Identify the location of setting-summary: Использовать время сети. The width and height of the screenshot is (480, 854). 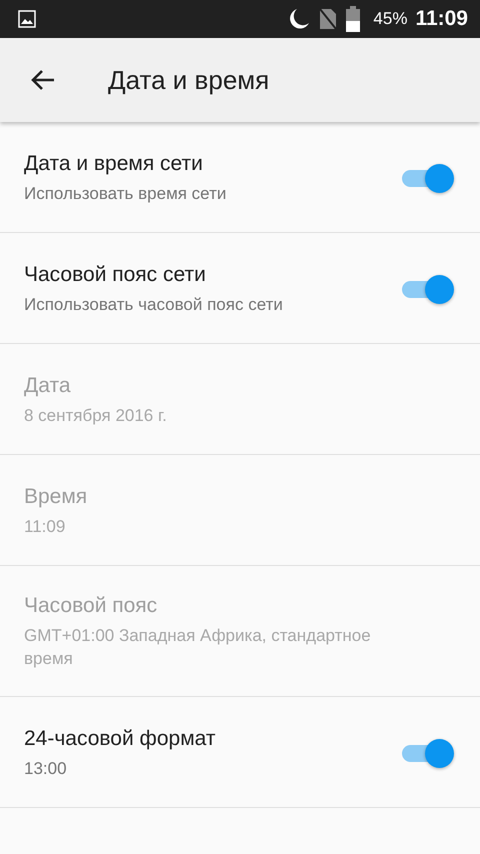
(126, 193).